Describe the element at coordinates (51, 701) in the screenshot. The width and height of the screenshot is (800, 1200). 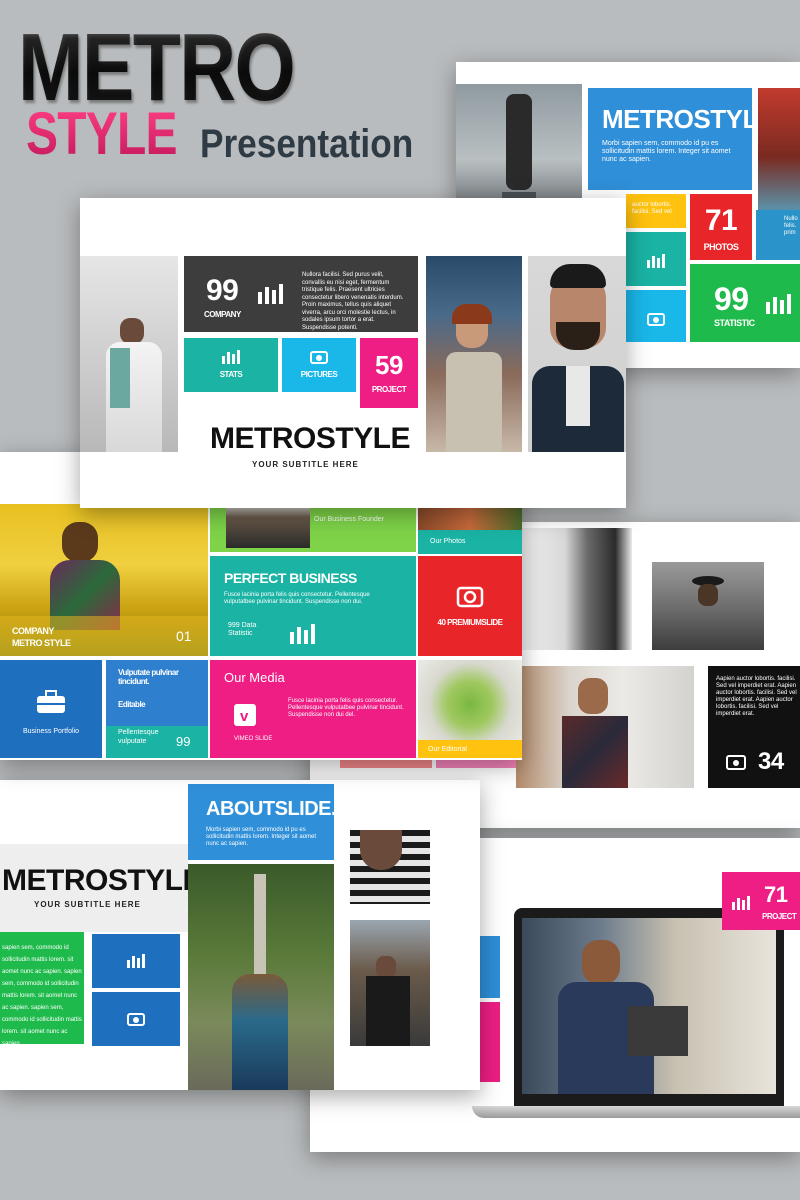
I see `briefcase-icon` at that location.